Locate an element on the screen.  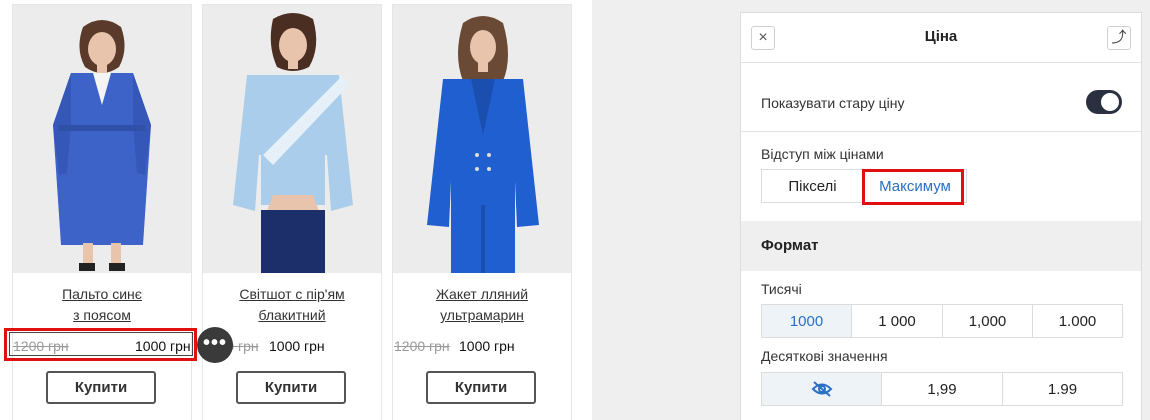
decimals-option-hidden is located at coordinates (822, 389).